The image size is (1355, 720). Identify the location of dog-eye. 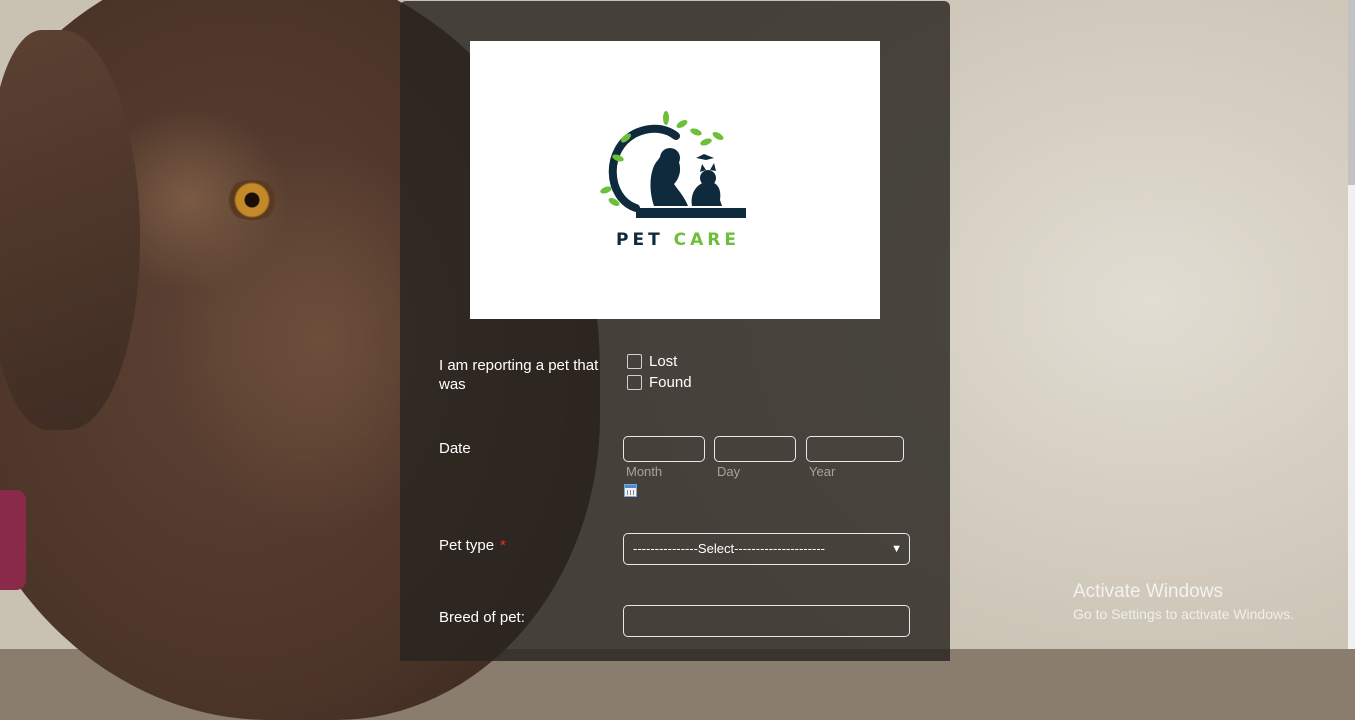
(252, 200).